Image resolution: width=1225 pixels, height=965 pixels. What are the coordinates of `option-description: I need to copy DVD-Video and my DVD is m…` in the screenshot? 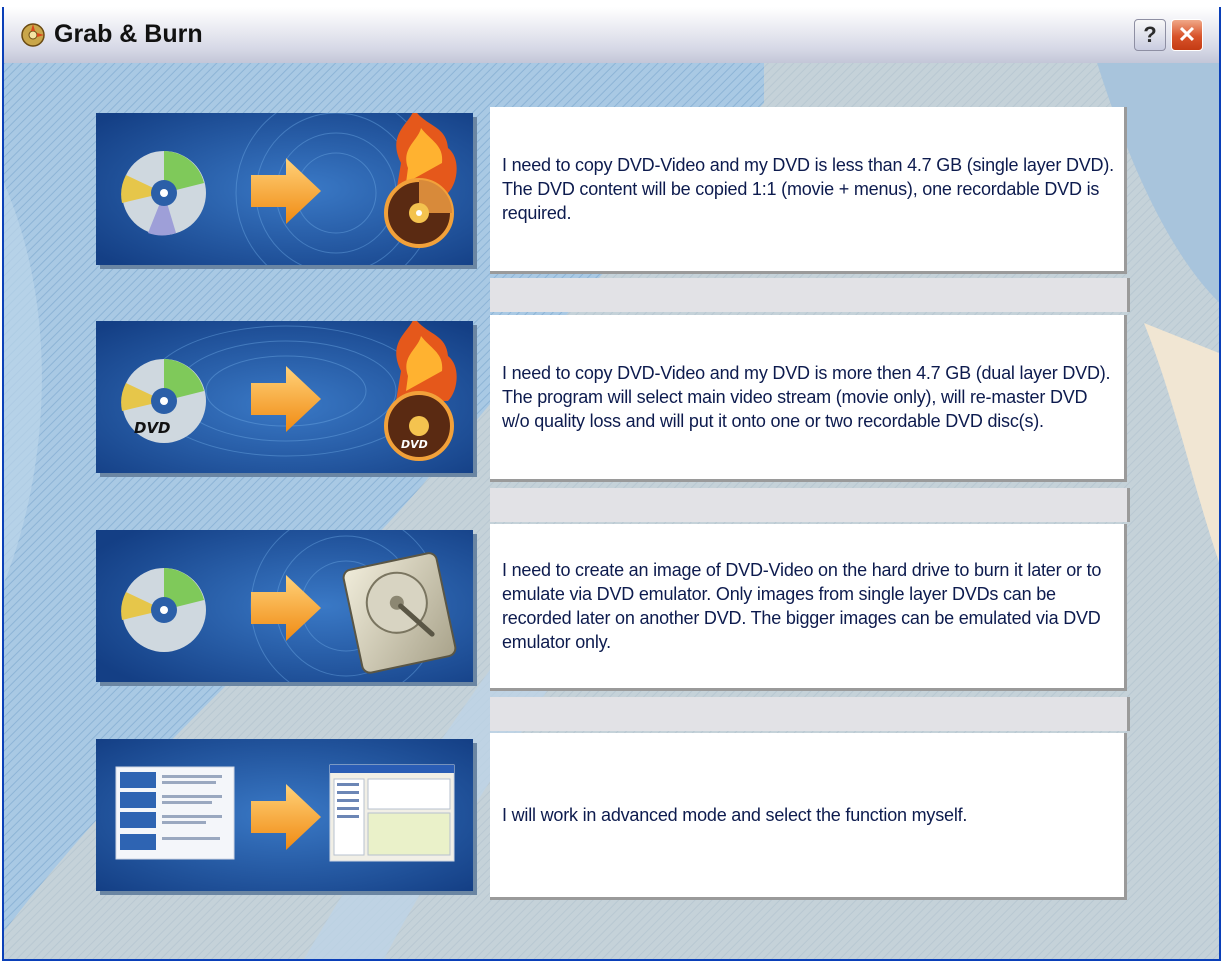 It's located at (808, 398).